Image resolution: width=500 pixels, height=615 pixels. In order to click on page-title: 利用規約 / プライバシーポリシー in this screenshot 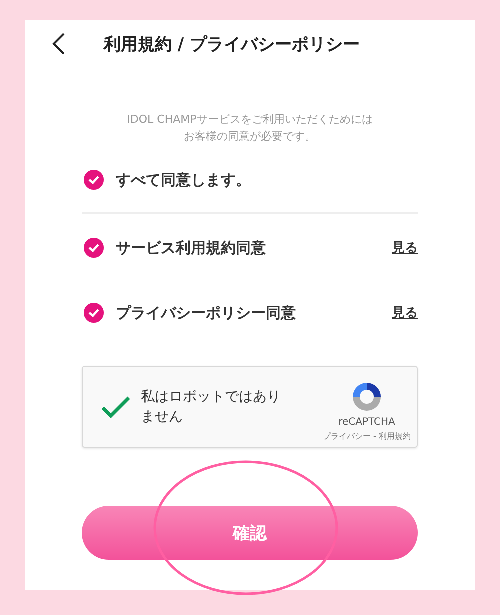, I will do `click(232, 45)`.